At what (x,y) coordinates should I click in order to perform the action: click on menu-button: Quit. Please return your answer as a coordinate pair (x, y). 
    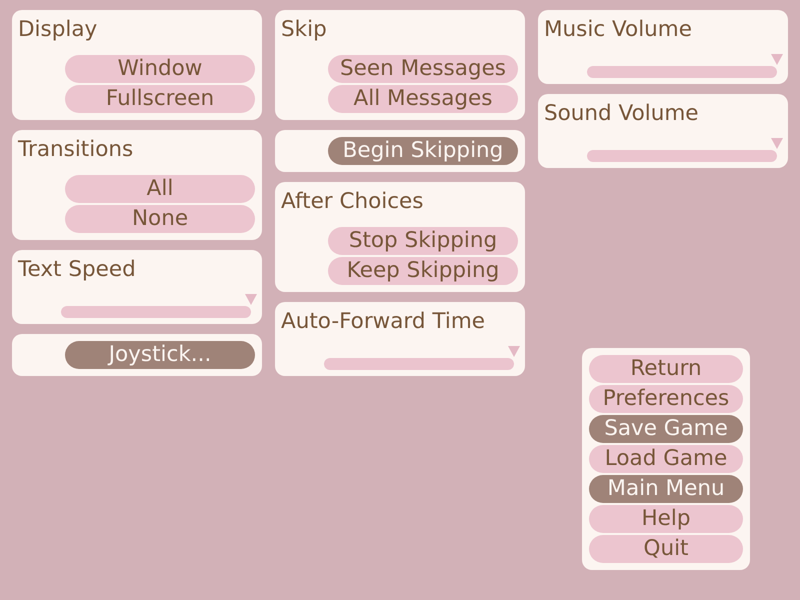
    Looking at the image, I should click on (666, 549).